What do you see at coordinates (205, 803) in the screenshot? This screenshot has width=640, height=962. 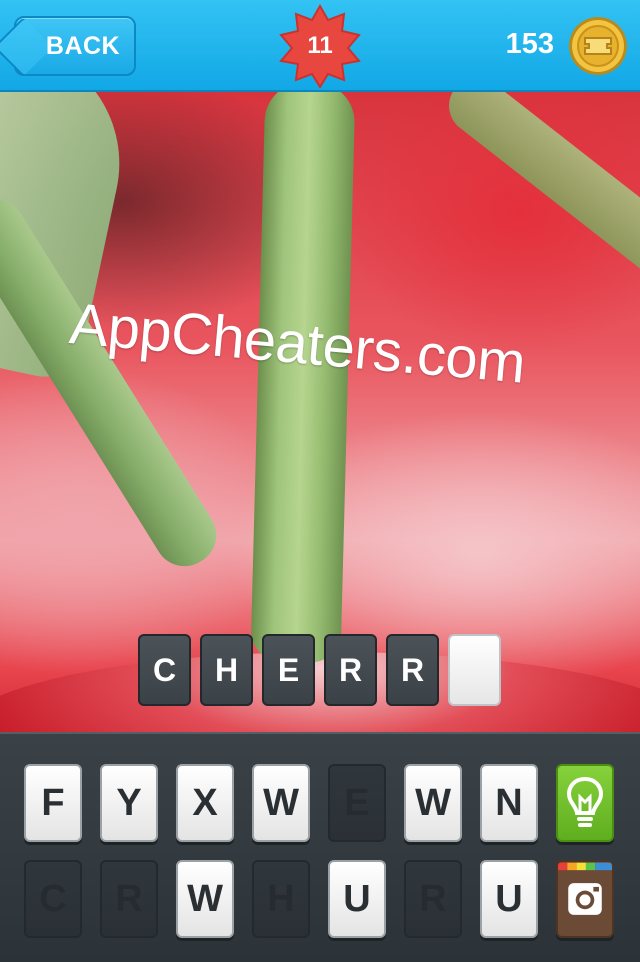 I see `letter-key: X` at bounding box center [205, 803].